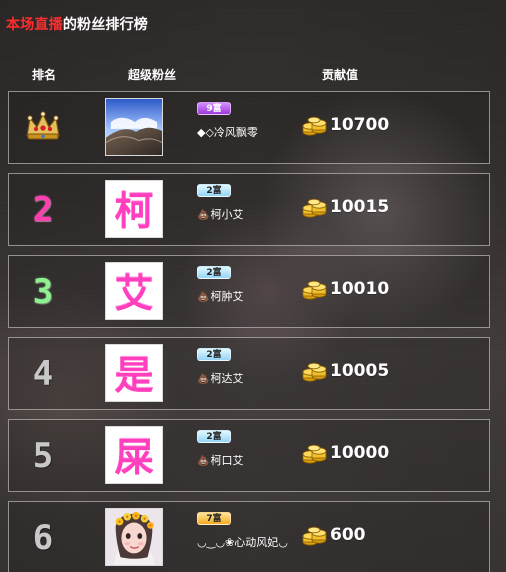  What do you see at coordinates (360, 289) in the screenshot?
I see `contribution-value: 10010` at bounding box center [360, 289].